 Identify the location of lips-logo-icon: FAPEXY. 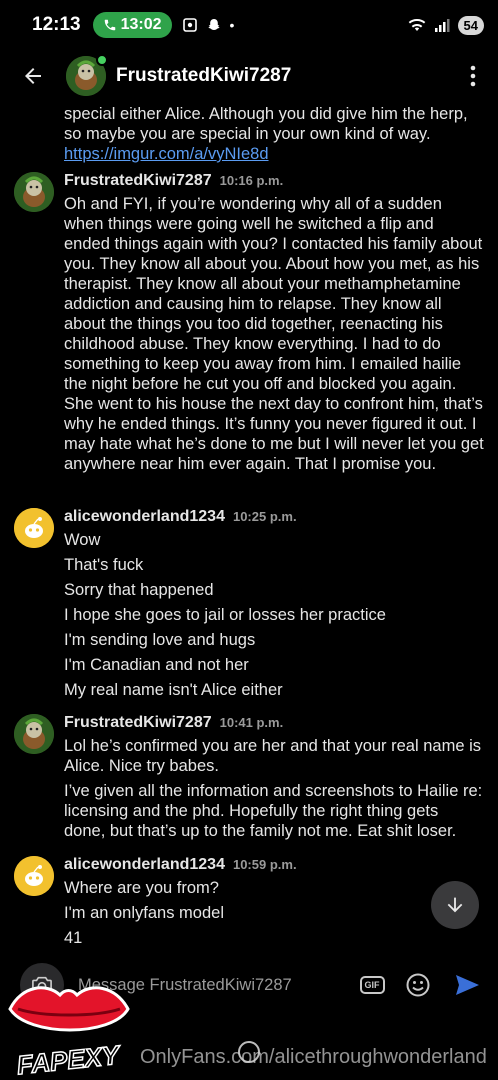
(69, 1033).